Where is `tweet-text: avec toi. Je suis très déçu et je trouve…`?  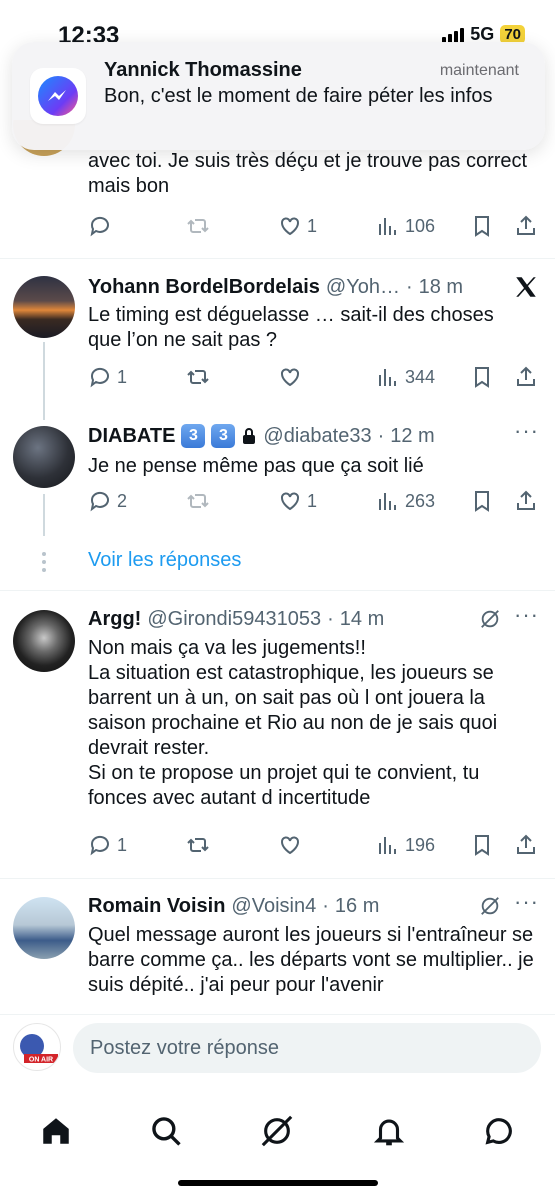
tweet-text: avec toi. Je suis très déçu et je trouve… is located at coordinates (308, 173).